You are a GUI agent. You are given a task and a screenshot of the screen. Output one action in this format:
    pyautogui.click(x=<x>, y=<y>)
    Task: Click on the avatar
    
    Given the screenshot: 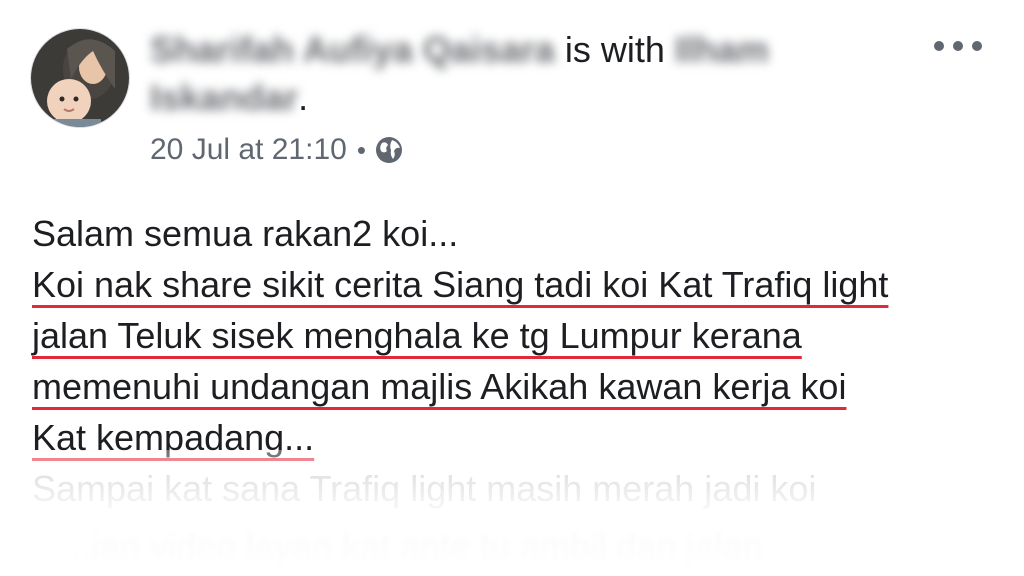 What is the action you would take?
    pyautogui.click(x=80, y=78)
    